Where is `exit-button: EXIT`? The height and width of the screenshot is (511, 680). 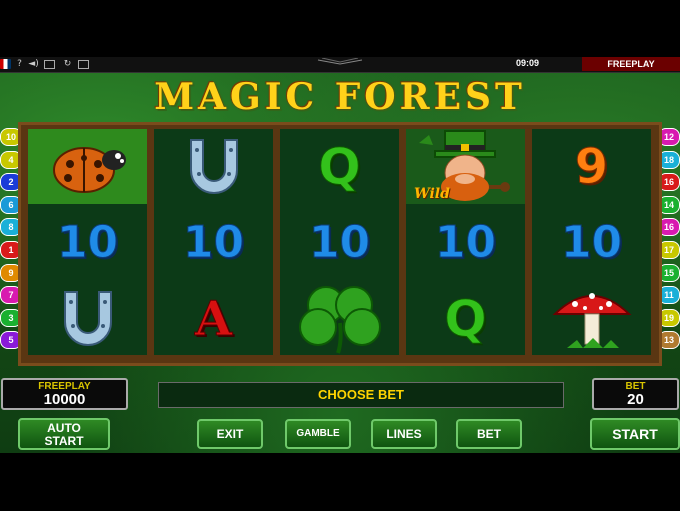 exit-button: EXIT is located at coordinates (230, 434).